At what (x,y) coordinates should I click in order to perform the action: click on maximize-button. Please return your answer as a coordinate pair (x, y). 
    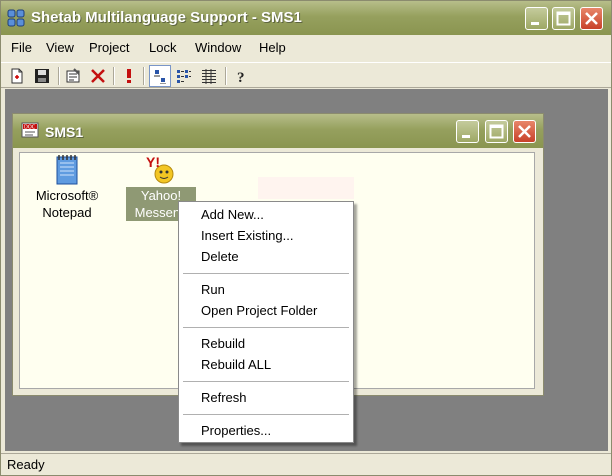
    Looking at the image, I should click on (563, 18).